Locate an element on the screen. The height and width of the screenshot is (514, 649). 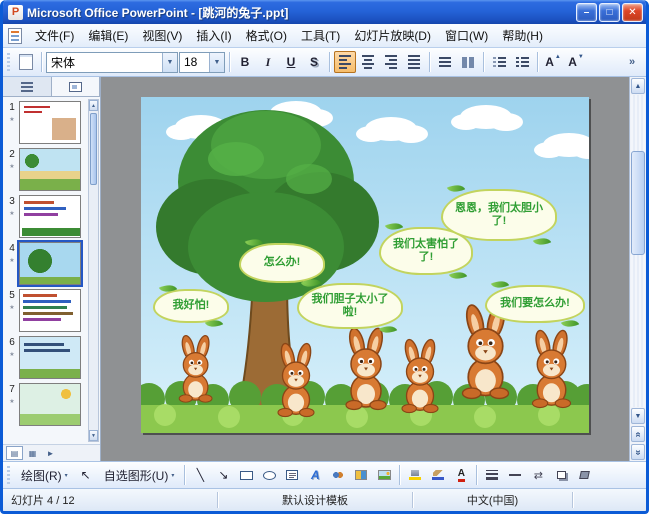
menu-window: 窗口(W) is located at coordinates (466, 35).